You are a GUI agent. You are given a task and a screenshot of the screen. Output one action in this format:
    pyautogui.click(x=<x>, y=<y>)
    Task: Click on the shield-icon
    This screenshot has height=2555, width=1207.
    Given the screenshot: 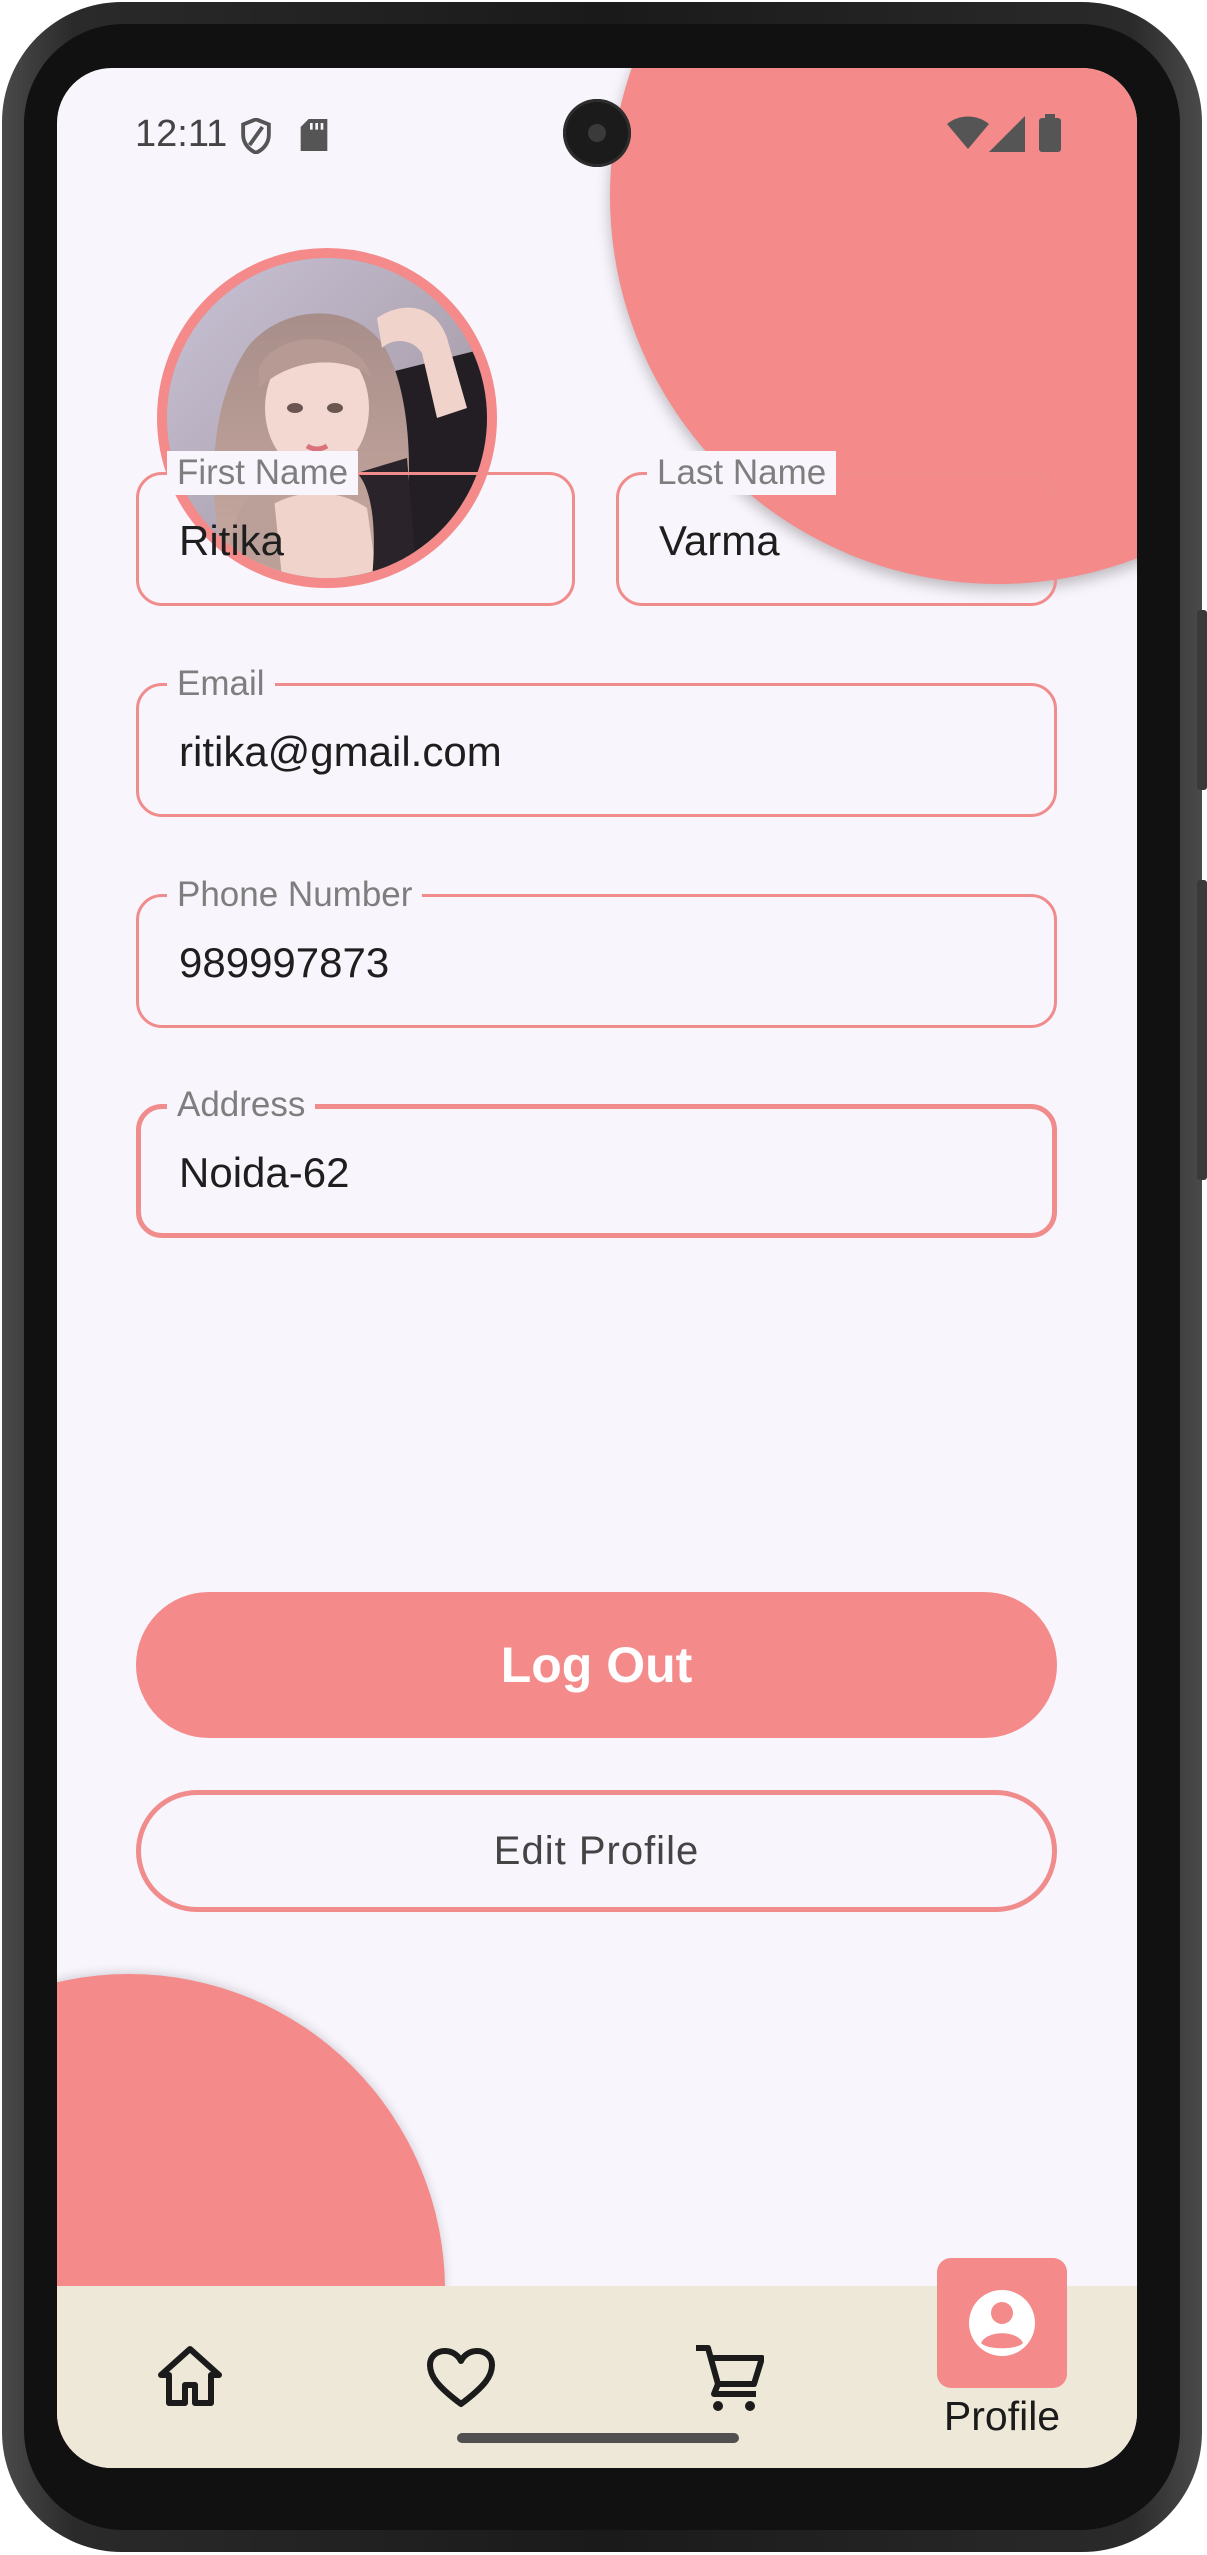 What is the action you would take?
    pyautogui.click(x=256, y=138)
    